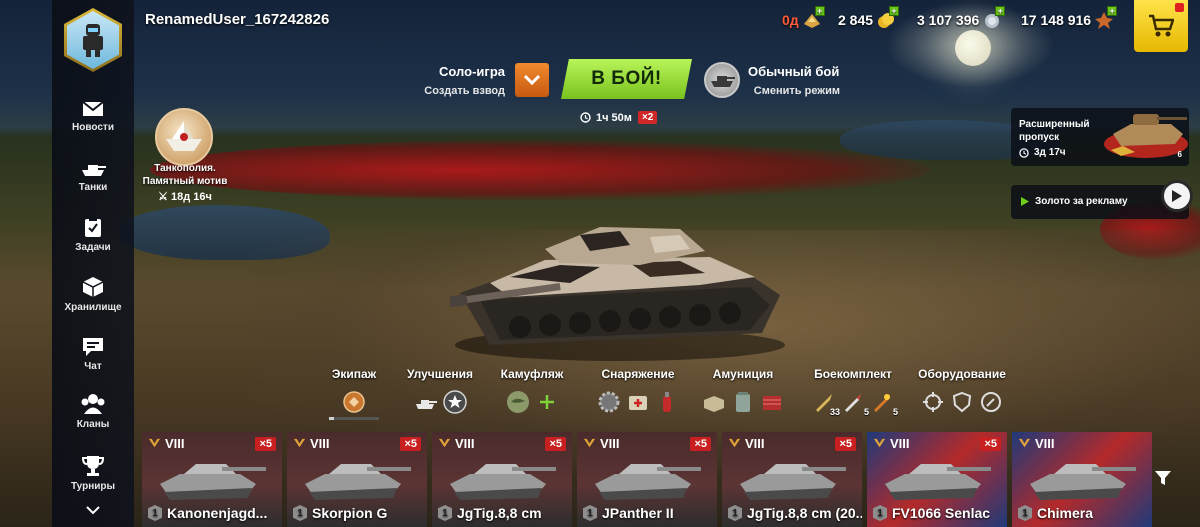 Image resolution: width=1200 pixels, height=527 pixels. I want to click on camouflage-icon, so click(517, 402).